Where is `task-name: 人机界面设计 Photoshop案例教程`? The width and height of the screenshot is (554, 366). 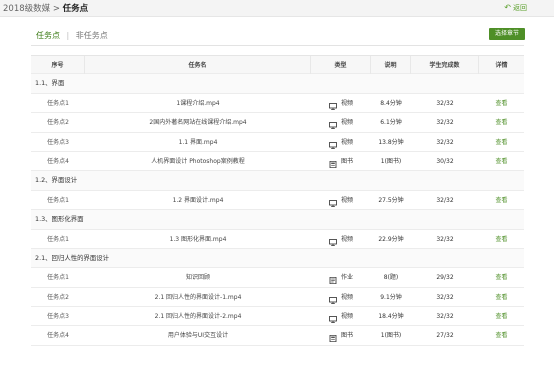
task-name: 人机界面设计 Photoshop案例教程 is located at coordinates (198, 161).